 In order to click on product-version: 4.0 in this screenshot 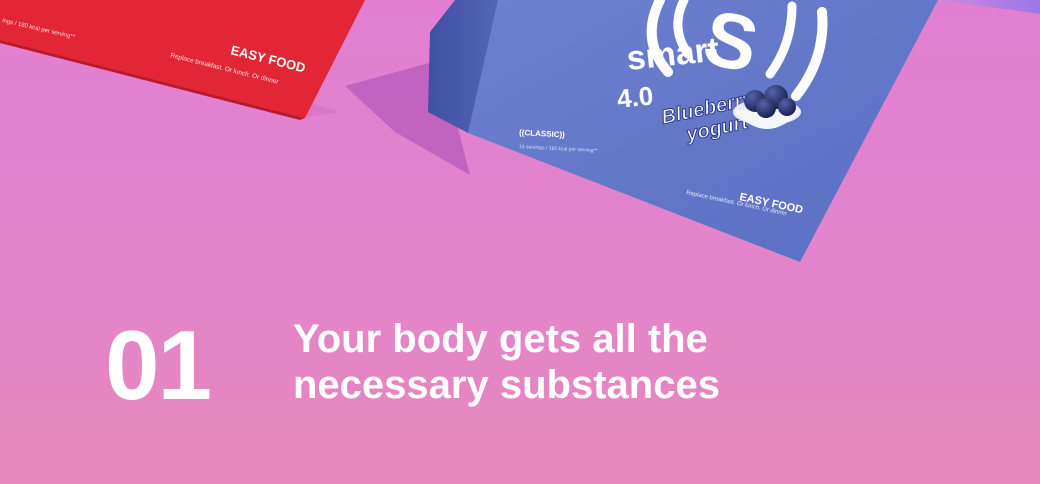, I will do `click(634, 97)`.